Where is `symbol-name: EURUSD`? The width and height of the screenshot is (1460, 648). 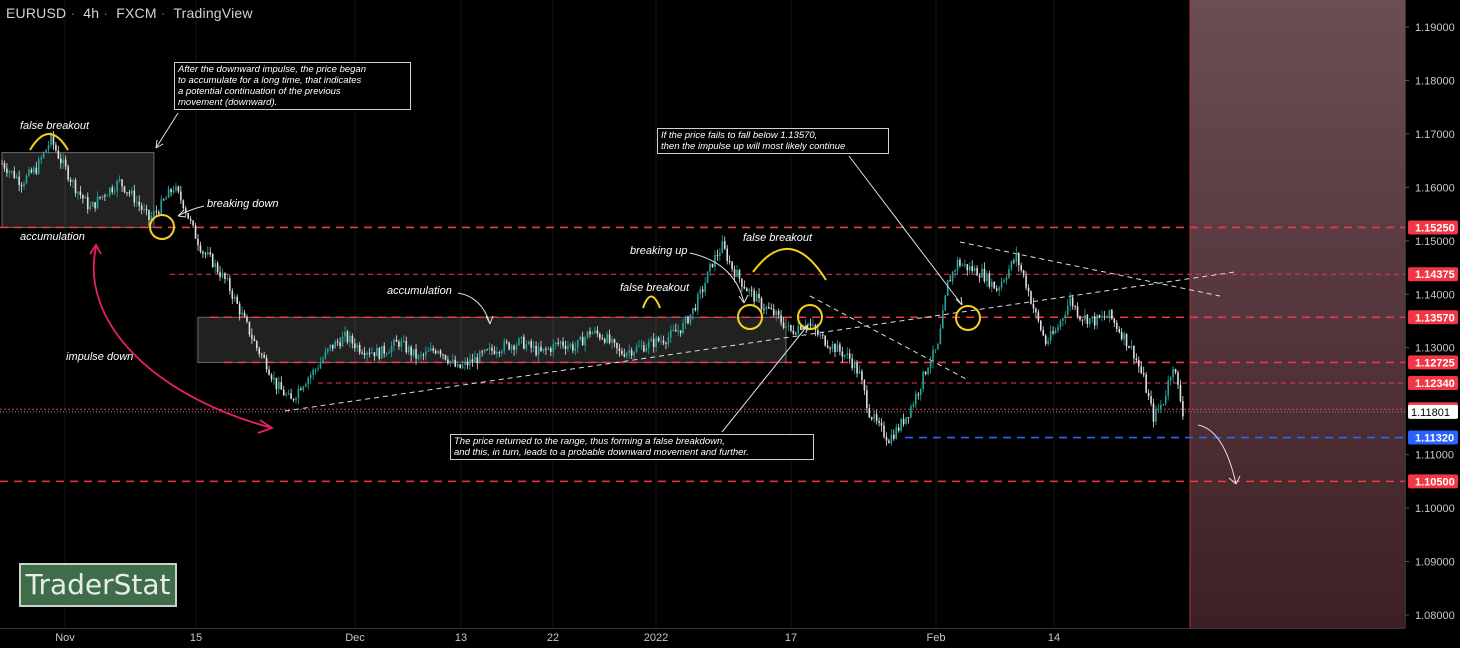 symbol-name: EURUSD is located at coordinates (36, 13).